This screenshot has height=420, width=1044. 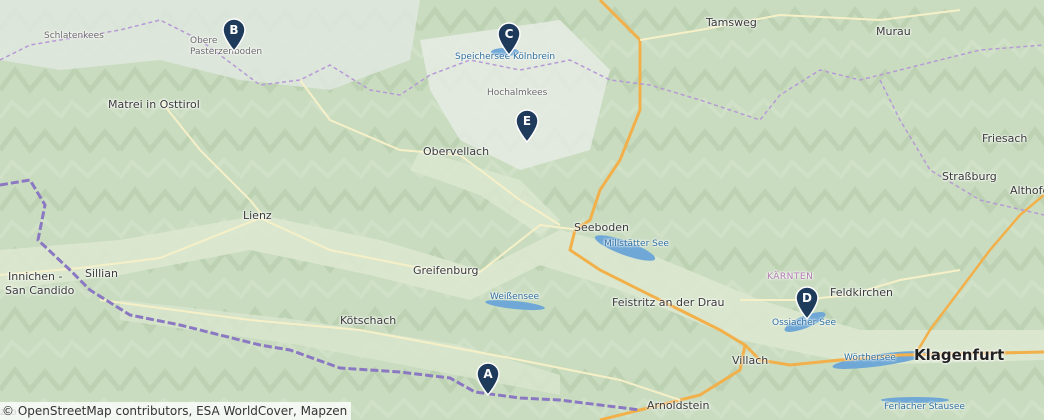 What do you see at coordinates (1027, 190) in the screenshot?
I see `place-althofen: Althofe` at bounding box center [1027, 190].